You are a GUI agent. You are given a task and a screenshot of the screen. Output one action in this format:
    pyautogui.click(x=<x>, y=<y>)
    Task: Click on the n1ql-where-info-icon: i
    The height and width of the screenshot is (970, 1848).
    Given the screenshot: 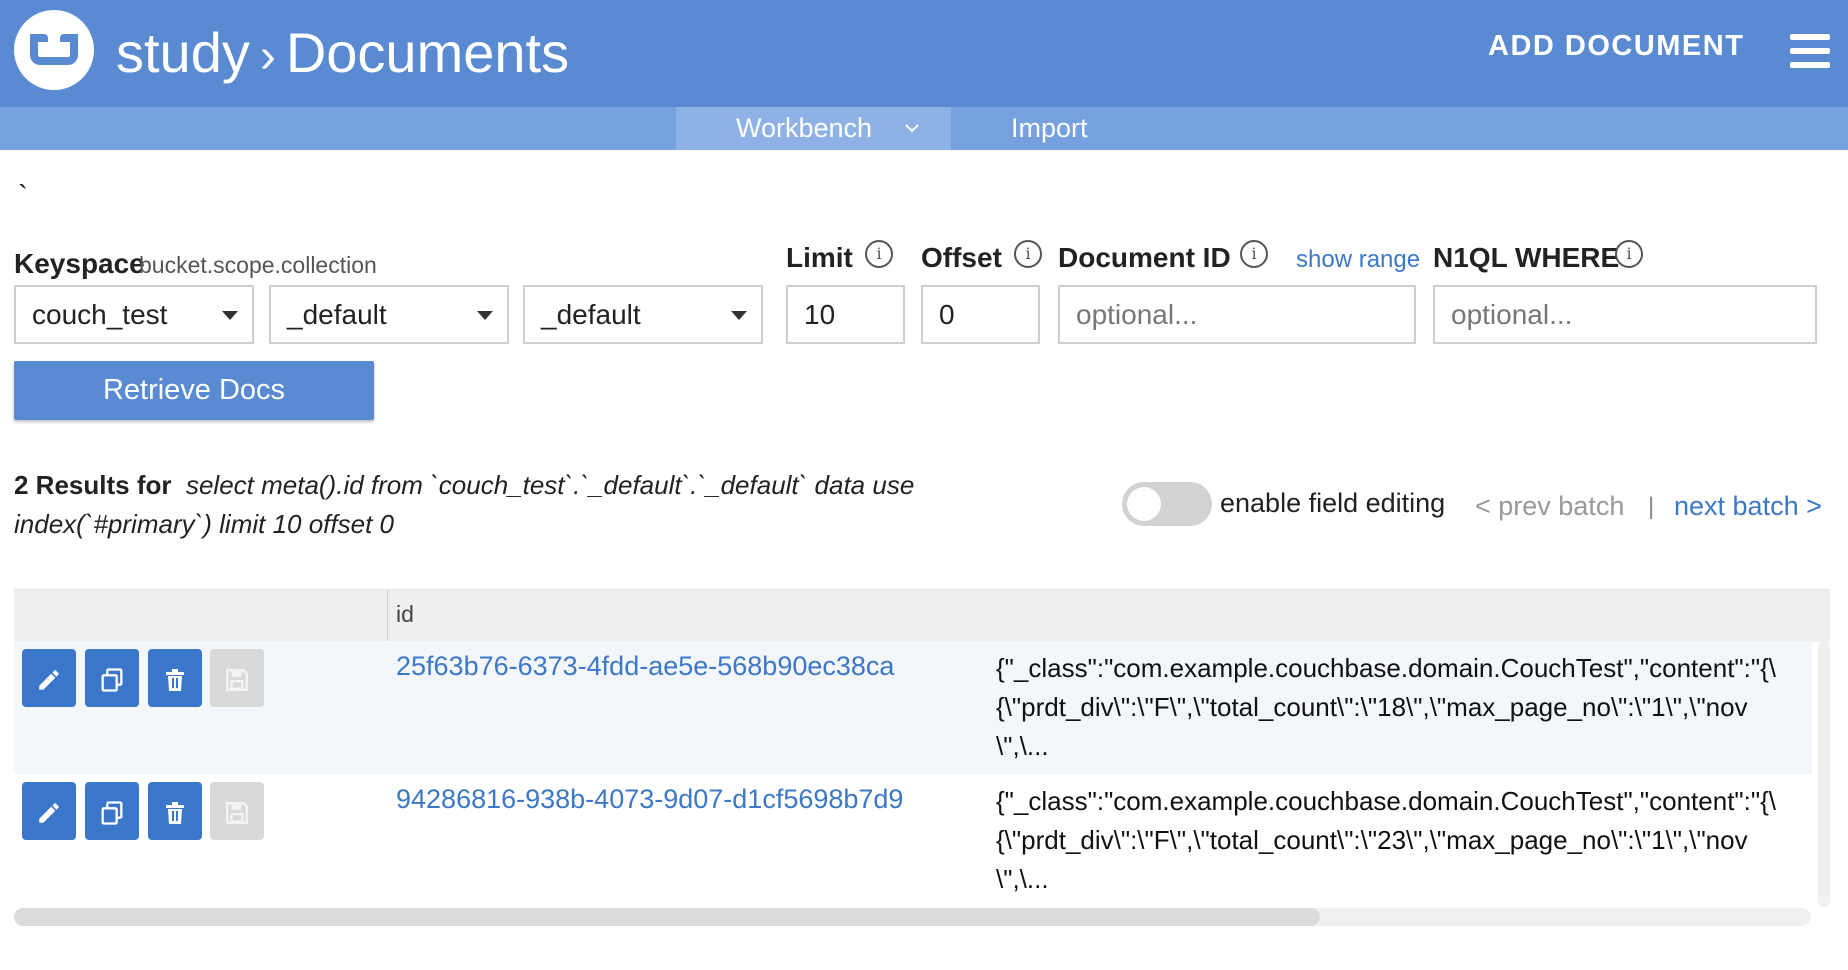 What is the action you would take?
    pyautogui.click(x=1629, y=254)
    